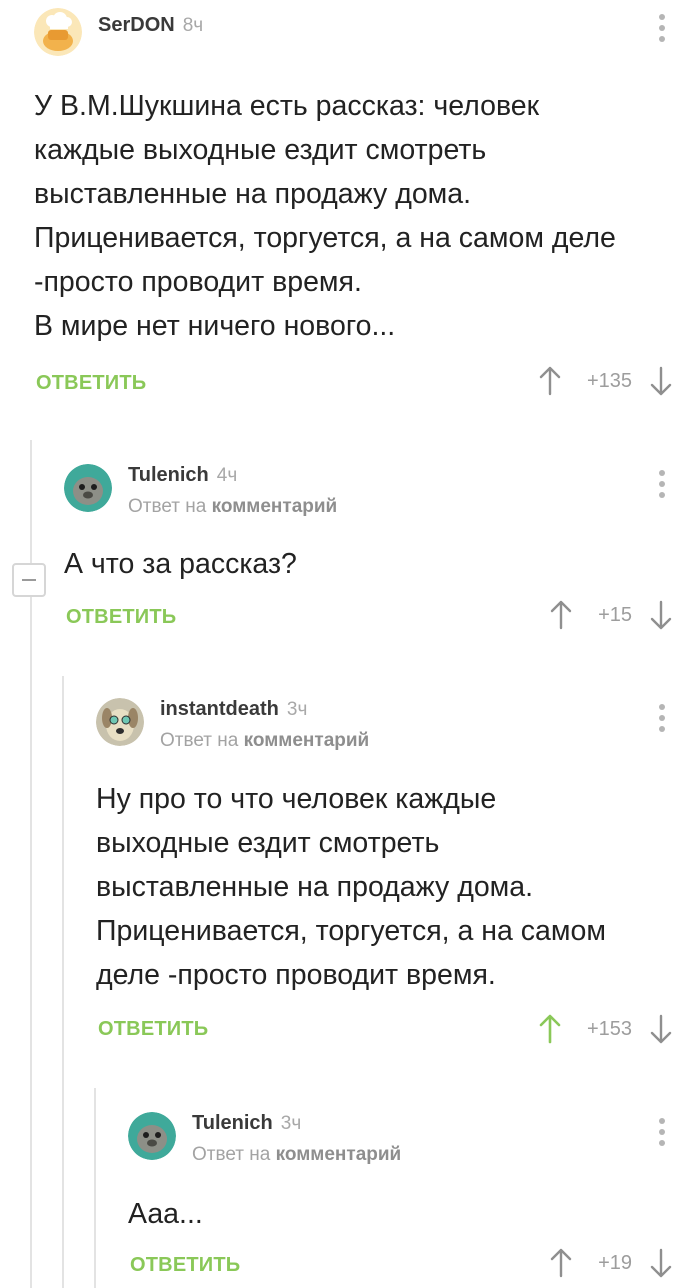 This screenshot has height=1288, width=700. Describe the element at coordinates (609, 1028) in the screenshot. I see `rating-count: +153` at that location.